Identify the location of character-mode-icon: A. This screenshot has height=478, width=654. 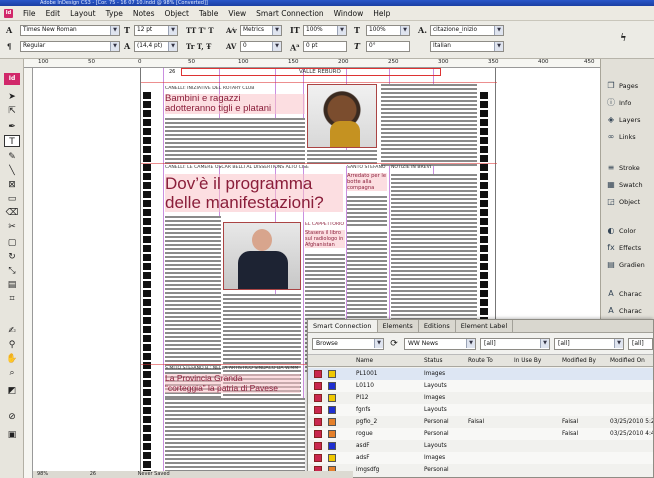
(9, 30).